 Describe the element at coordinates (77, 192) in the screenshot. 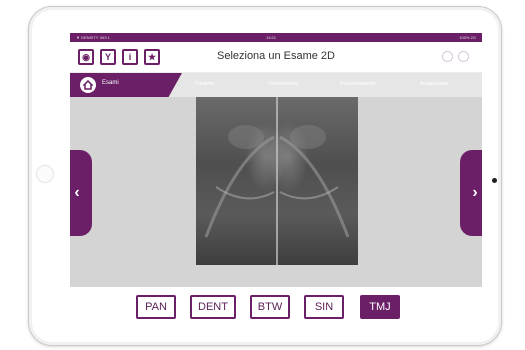

I see `chevron-left-icon: ‹` at that location.